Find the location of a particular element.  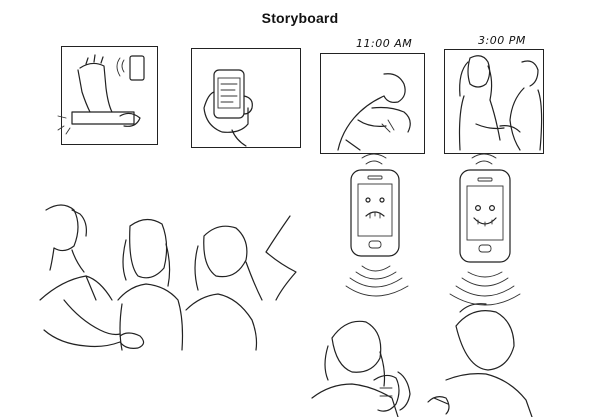

sad-phone-sketch is located at coordinates (377, 225).